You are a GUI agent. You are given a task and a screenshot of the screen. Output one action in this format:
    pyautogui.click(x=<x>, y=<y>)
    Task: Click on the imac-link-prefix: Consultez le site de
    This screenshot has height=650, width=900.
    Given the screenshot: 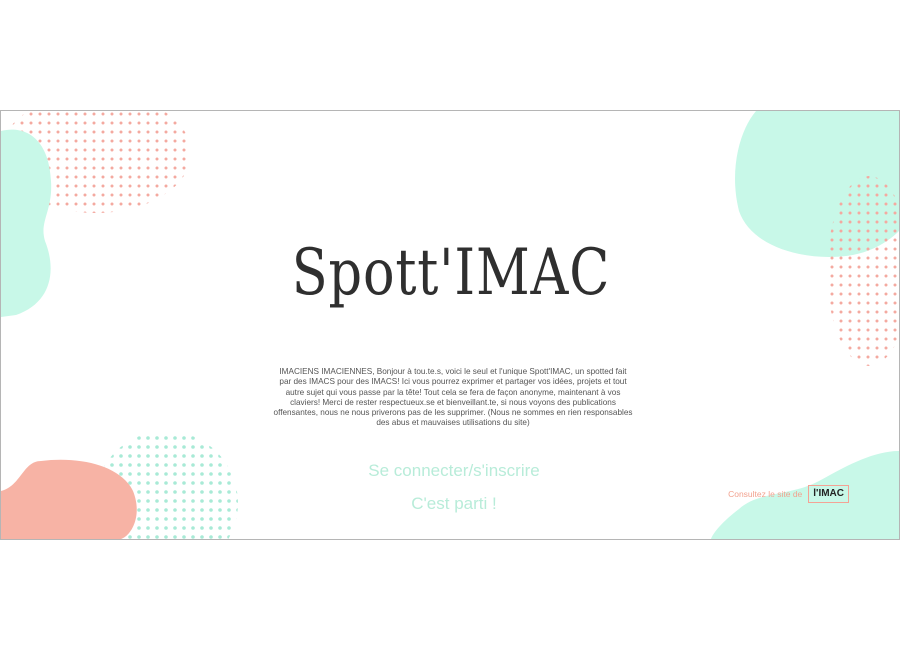 What is the action you would take?
    pyautogui.click(x=765, y=494)
    